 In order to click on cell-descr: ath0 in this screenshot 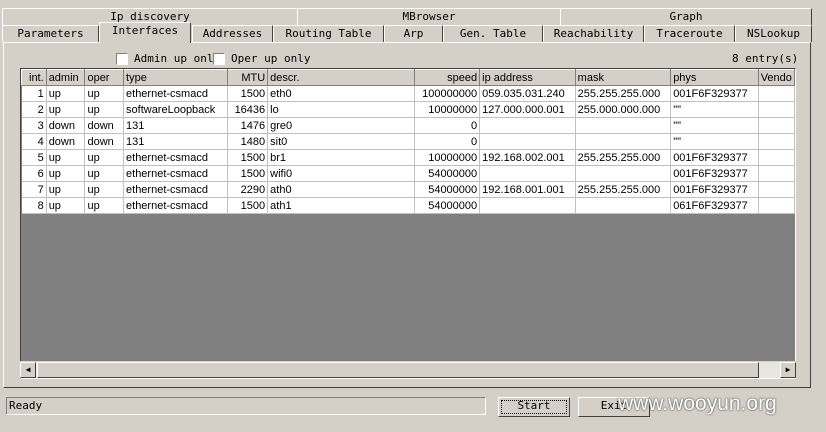, I will do `click(341, 189)`.